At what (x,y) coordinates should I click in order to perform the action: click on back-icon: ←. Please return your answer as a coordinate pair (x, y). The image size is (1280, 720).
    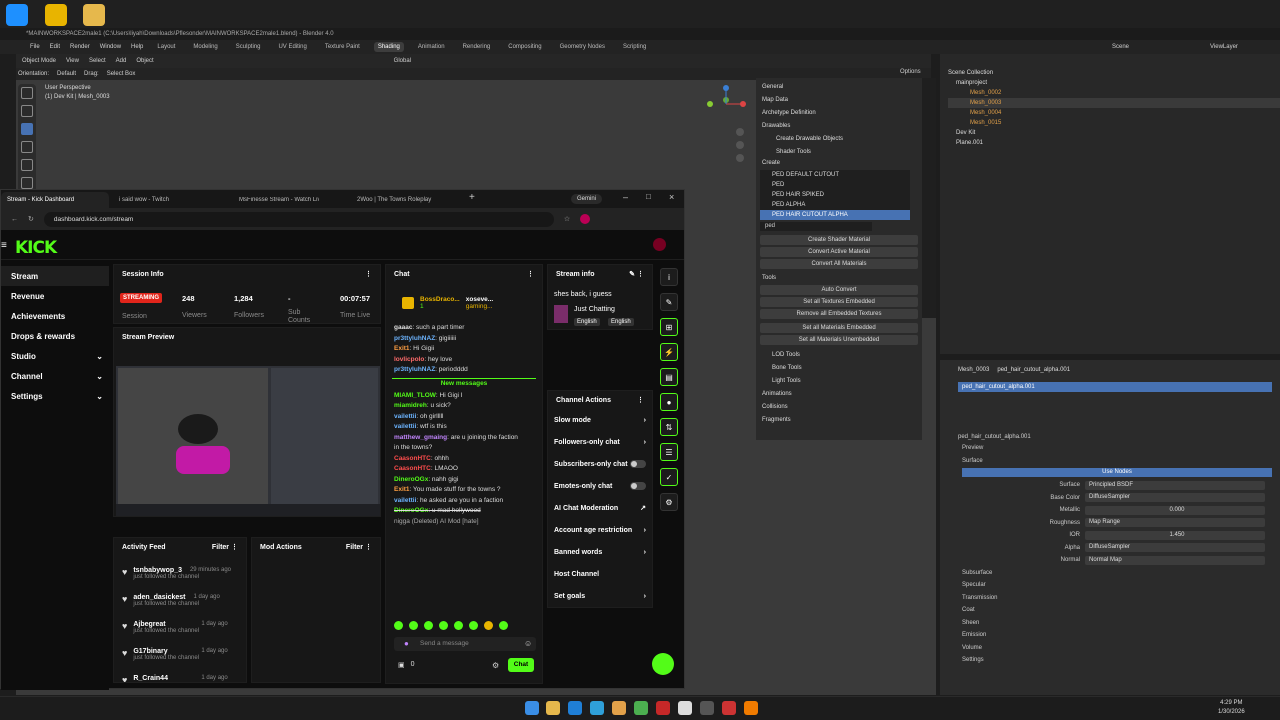
    Looking at the image, I should click on (14, 219).